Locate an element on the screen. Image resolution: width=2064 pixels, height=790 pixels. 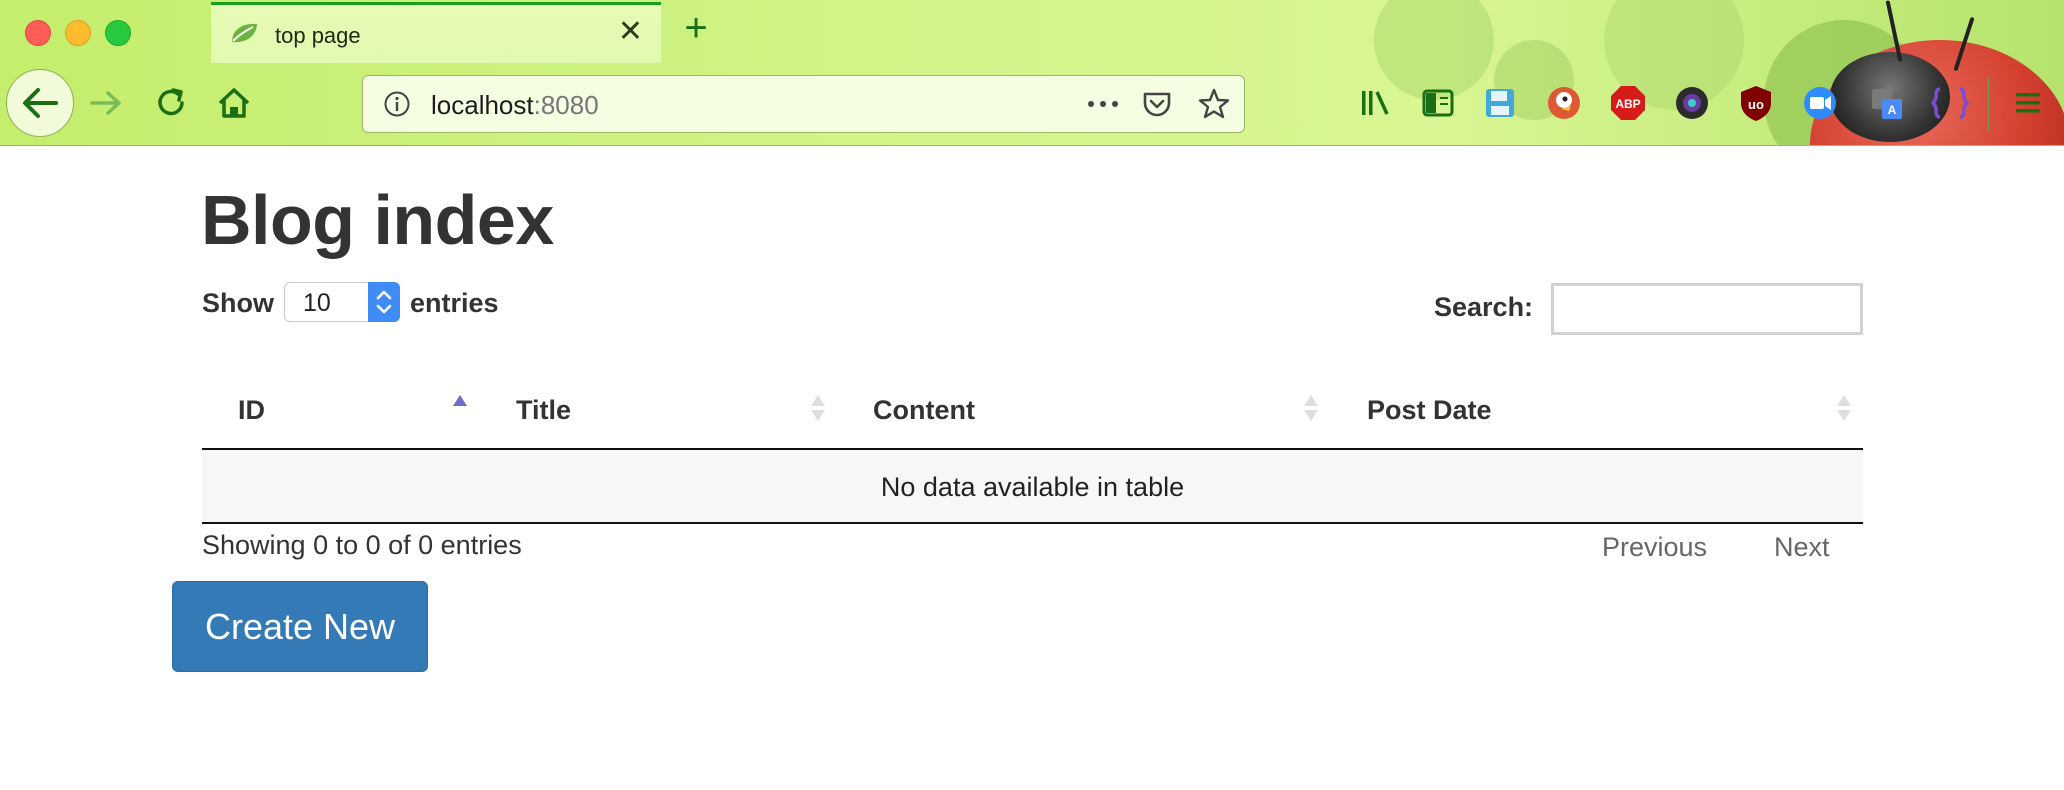
select-stepper is located at coordinates (384, 302).